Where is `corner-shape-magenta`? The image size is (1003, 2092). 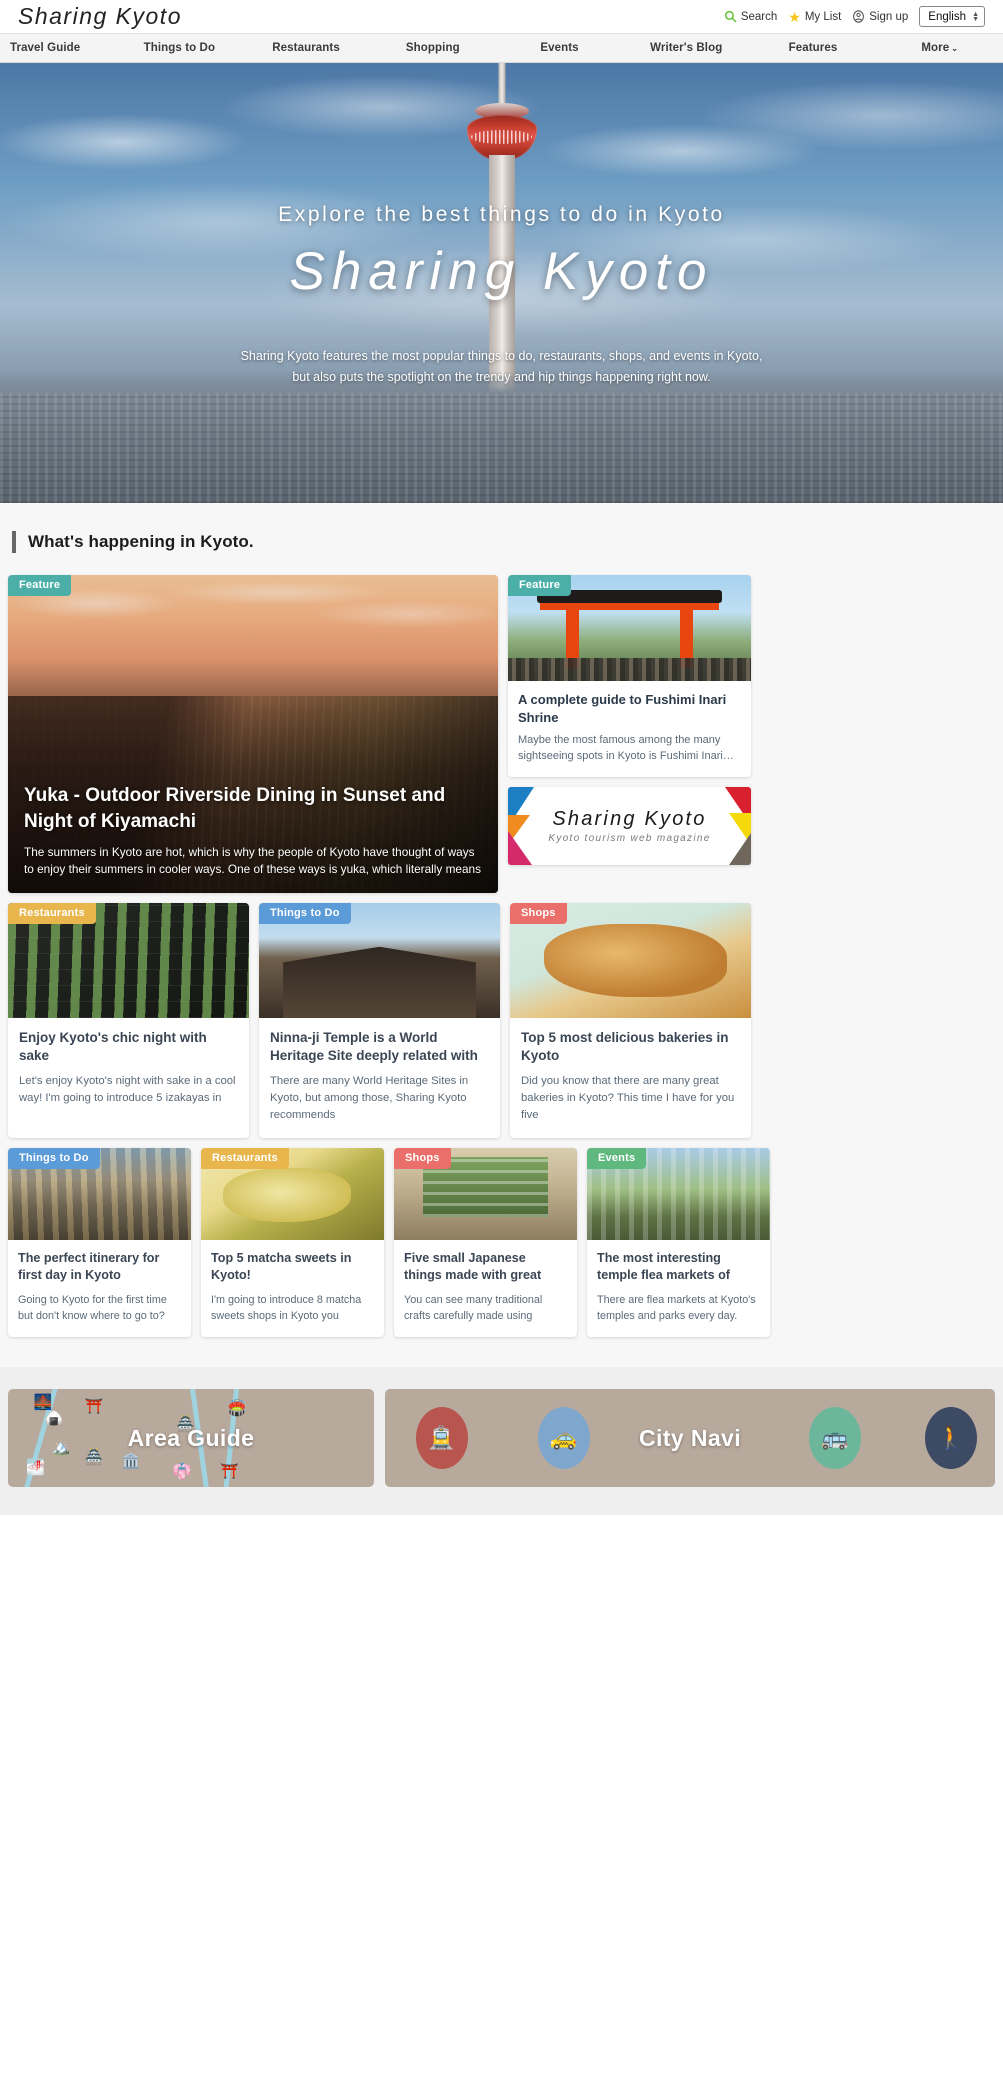
corner-shape-magenta is located at coordinates (520, 847).